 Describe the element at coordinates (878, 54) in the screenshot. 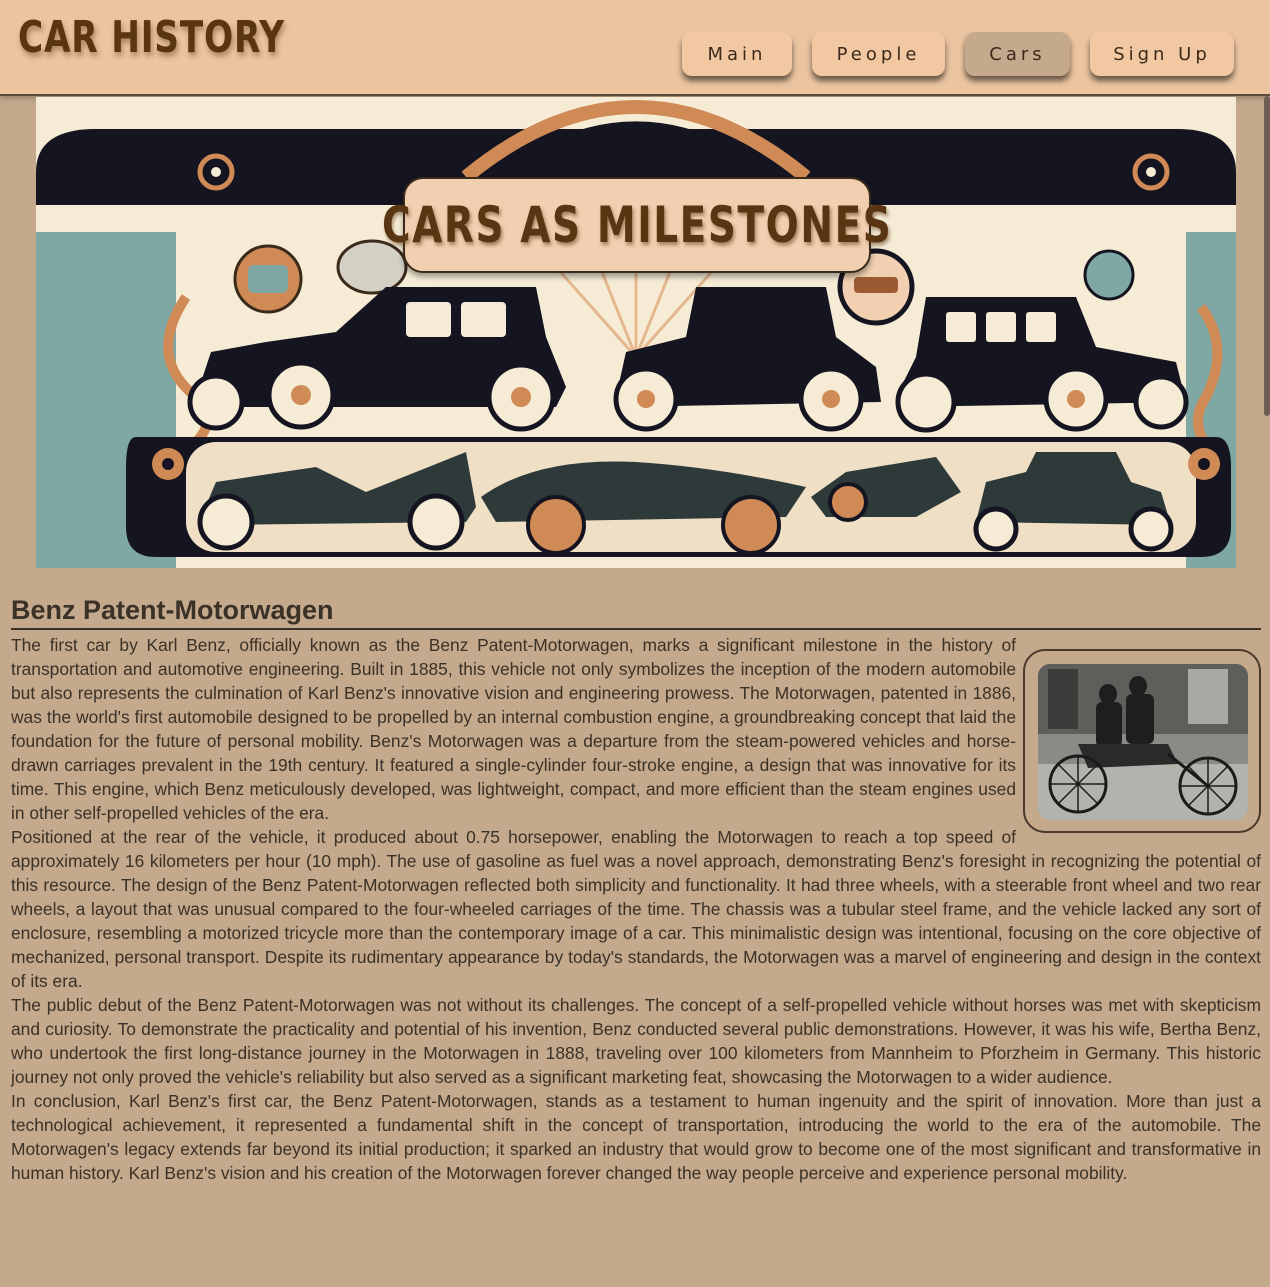

I see `nav-people-button: People` at that location.